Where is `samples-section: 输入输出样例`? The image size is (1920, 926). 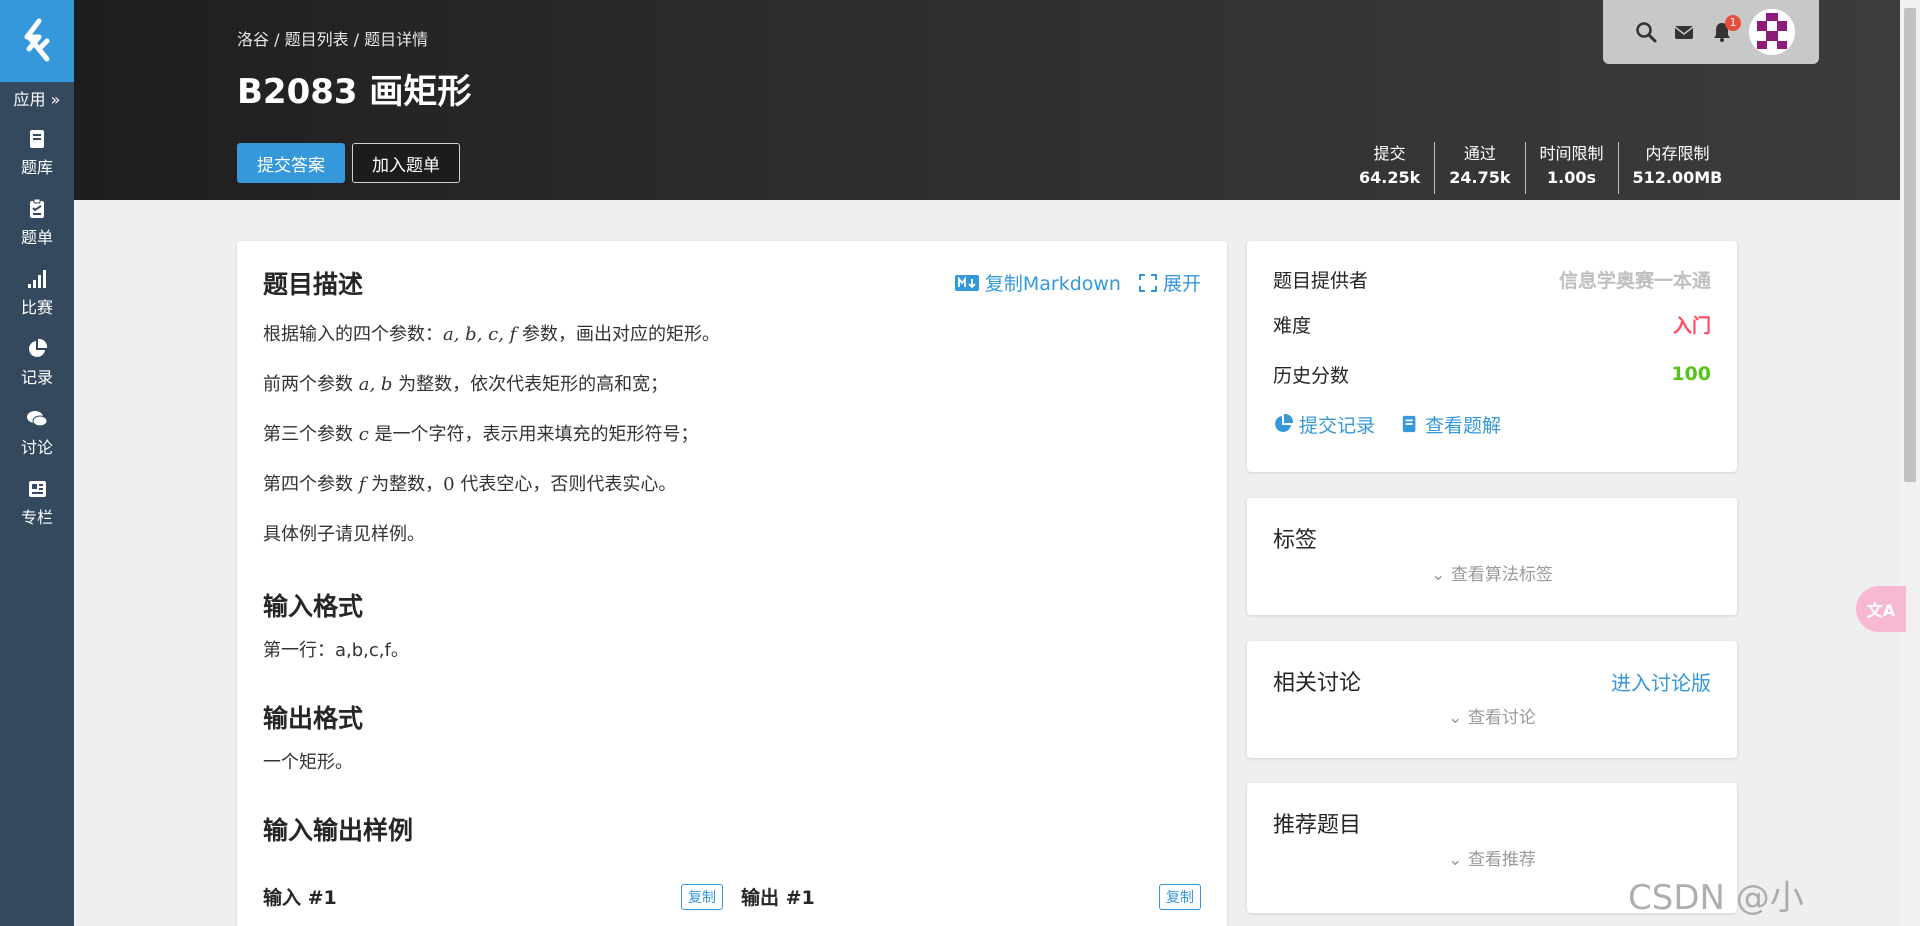 samples-section: 输入输出样例 is located at coordinates (732, 829).